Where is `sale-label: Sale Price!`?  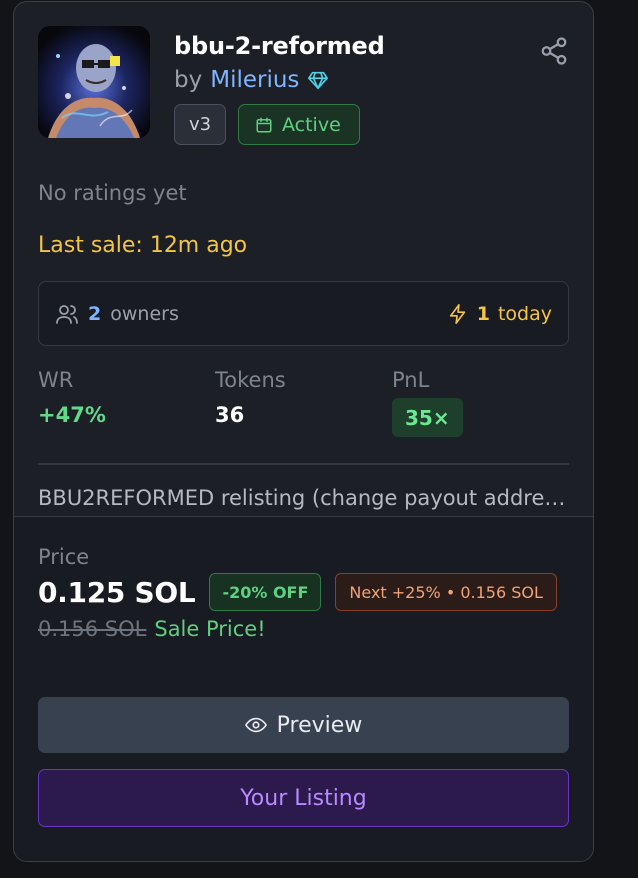
sale-label: Sale Price! is located at coordinates (210, 629).